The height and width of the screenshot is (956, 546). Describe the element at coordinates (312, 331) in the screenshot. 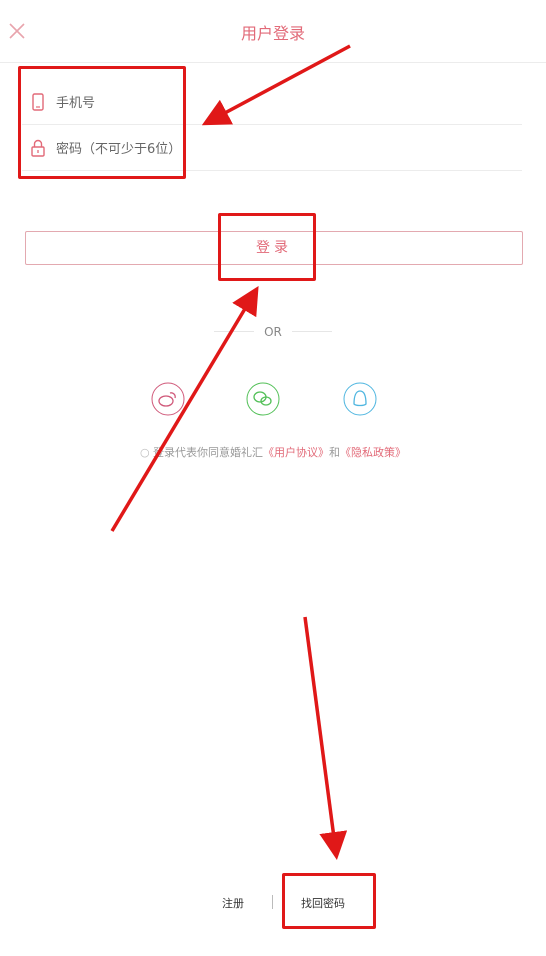

I see `divider-line-right` at that location.